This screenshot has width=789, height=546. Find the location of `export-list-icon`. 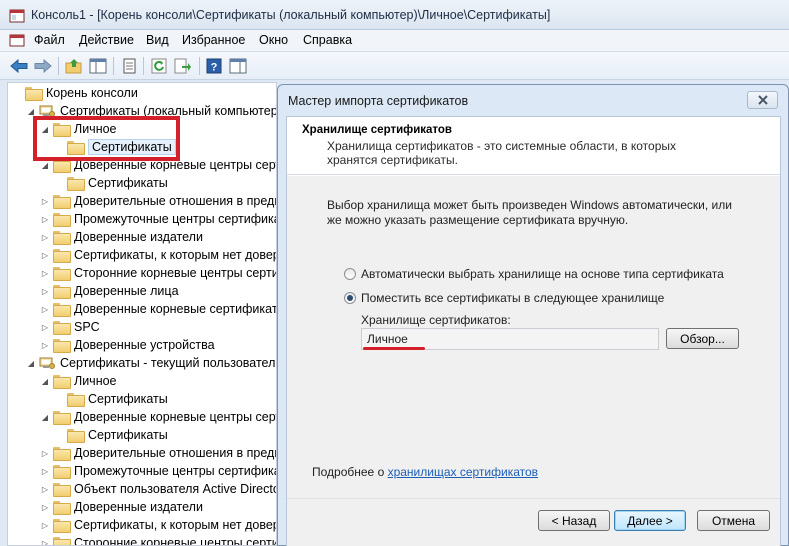

export-list-icon is located at coordinates (183, 66).